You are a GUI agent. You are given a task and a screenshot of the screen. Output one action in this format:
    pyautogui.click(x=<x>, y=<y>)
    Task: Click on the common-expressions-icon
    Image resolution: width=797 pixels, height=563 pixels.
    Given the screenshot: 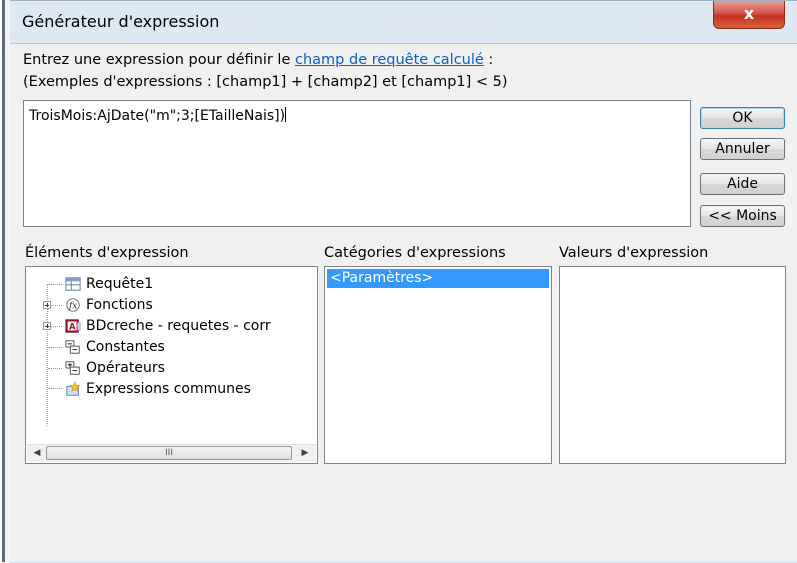 What is the action you would take?
    pyautogui.click(x=73, y=388)
    